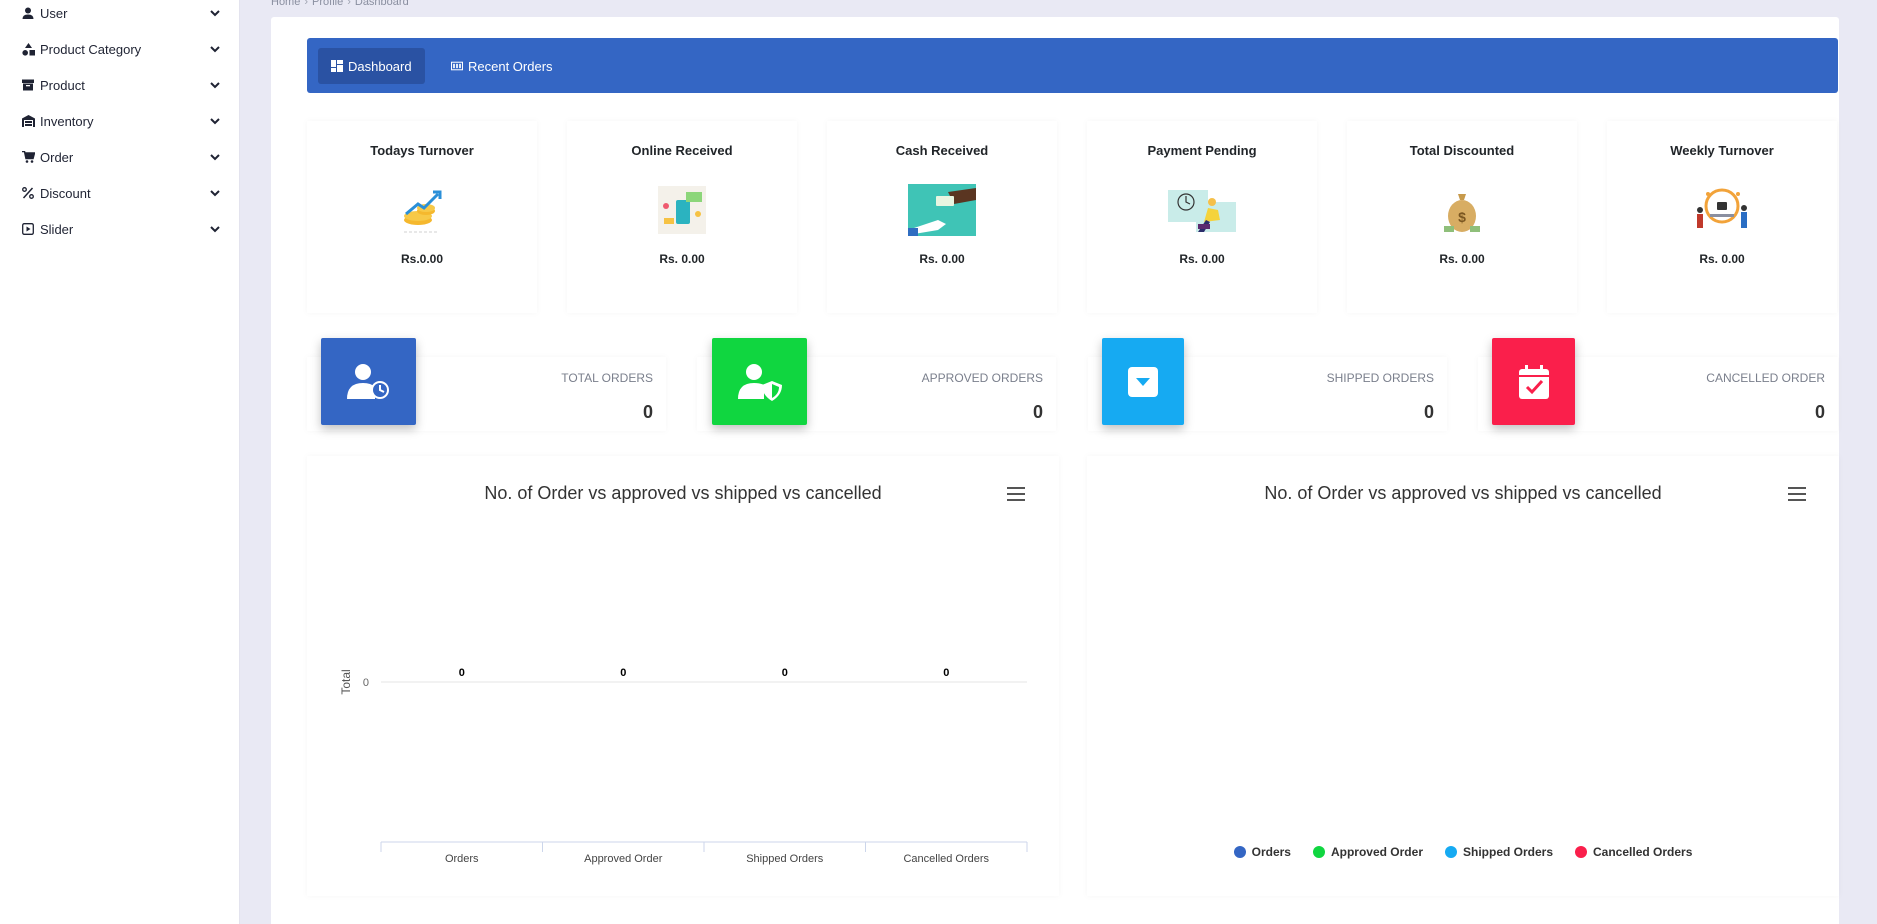 The height and width of the screenshot is (924, 1877). I want to click on stat-card-todays-turnover: Todays Turnover Rs.0.00, so click(422, 217).